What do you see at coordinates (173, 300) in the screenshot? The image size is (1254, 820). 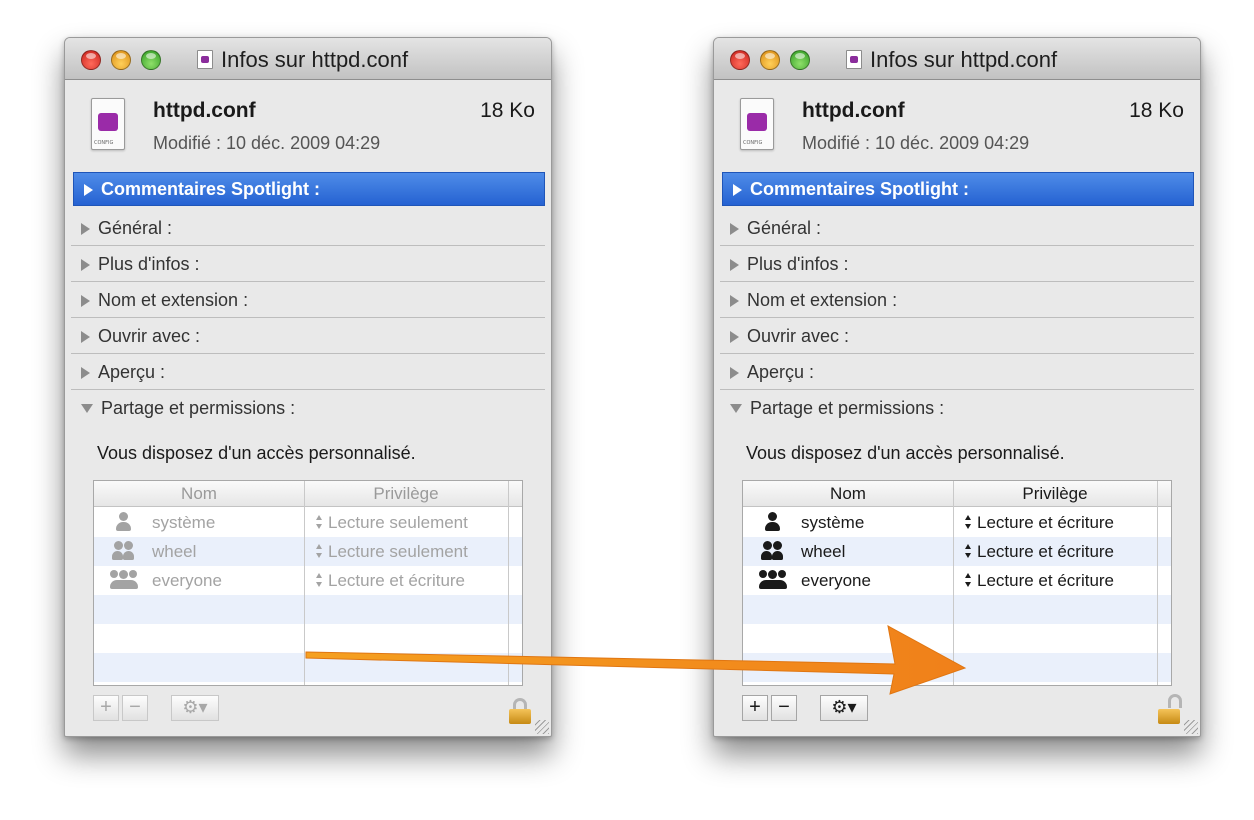 I see `section-label: Nom et extension :` at bounding box center [173, 300].